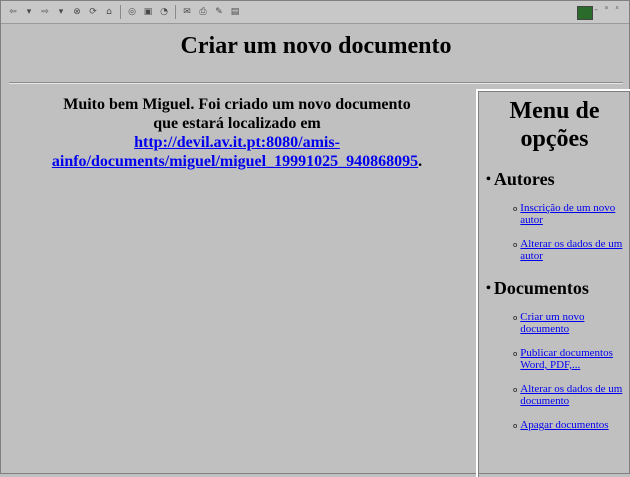 Image resolution: width=630 pixels, height=477 pixels. What do you see at coordinates (575, 250) in the screenshot?
I see `menu-link: Alterar os dados de um autor` at bounding box center [575, 250].